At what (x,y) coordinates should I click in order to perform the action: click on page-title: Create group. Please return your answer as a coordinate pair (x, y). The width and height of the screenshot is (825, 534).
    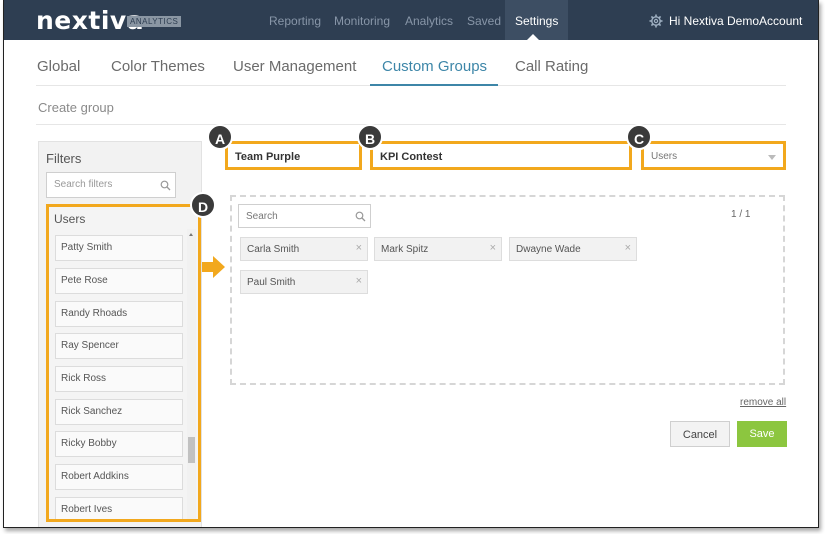
    Looking at the image, I should click on (76, 107).